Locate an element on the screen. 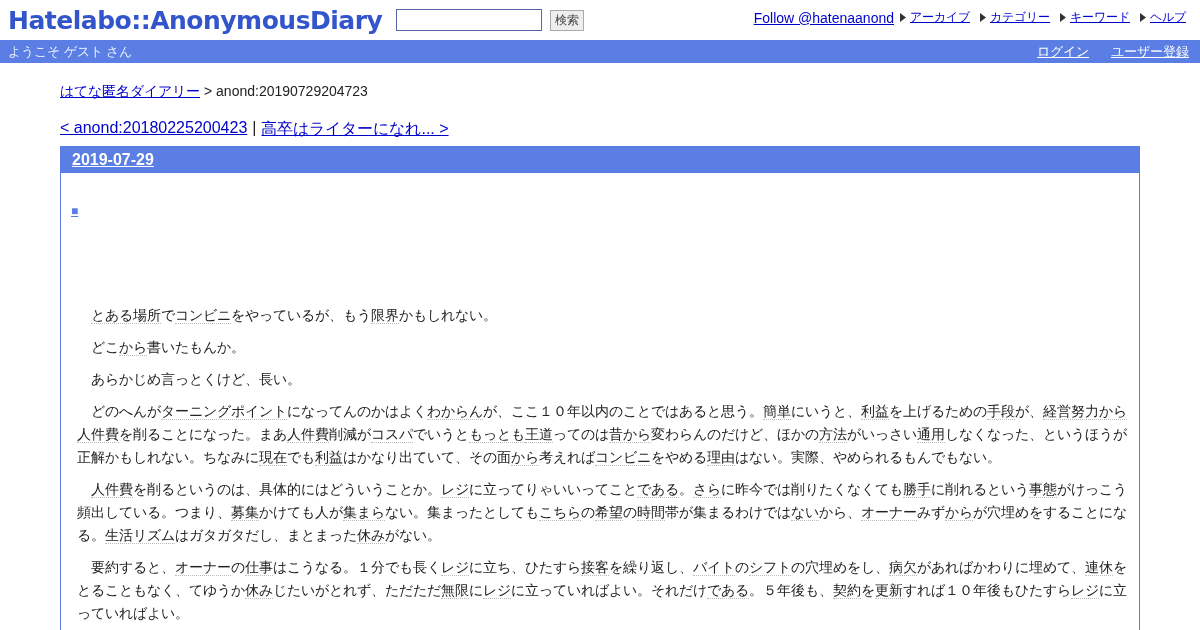 The image size is (1200, 630). keyword-link: さら is located at coordinates (707, 489).